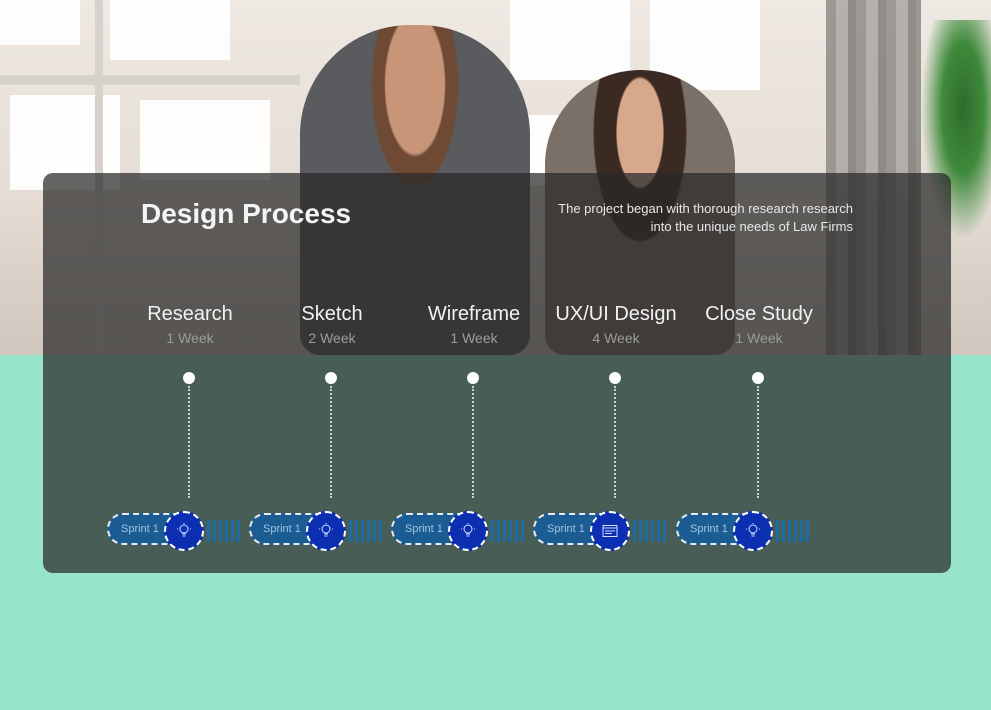  Describe the element at coordinates (332, 314) in the screenshot. I see `stage-name: Sketch` at that location.